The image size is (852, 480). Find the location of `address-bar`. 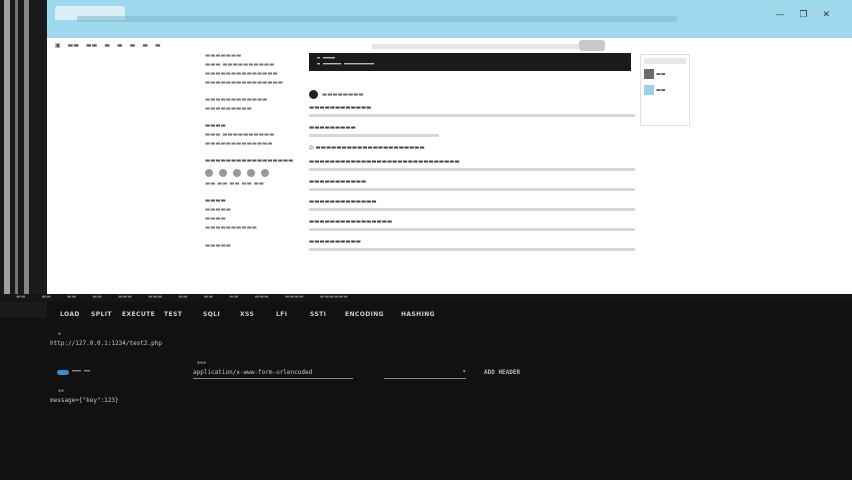

address-bar is located at coordinates (377, 19).